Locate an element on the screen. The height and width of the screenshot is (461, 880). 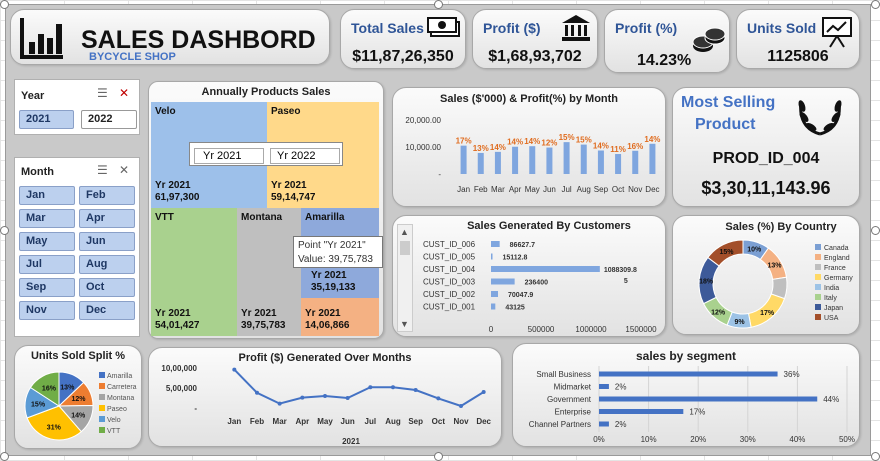
year-slicer: Year ☰ ✕ 2021 2022 is located at coordinates (77, 107).